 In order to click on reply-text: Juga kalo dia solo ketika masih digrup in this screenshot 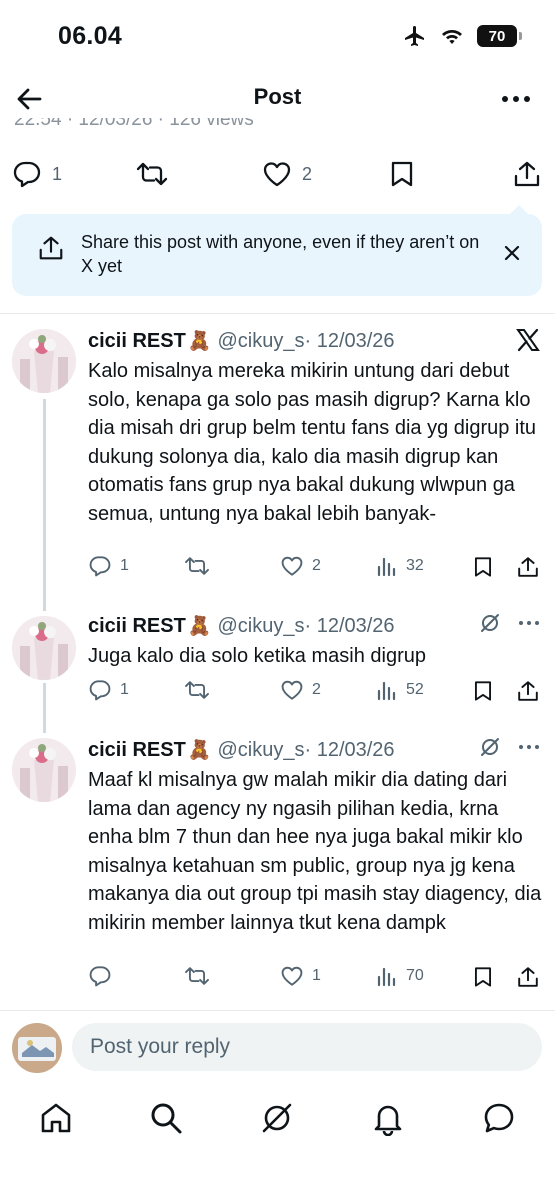, I will do `click(257, 656)`.